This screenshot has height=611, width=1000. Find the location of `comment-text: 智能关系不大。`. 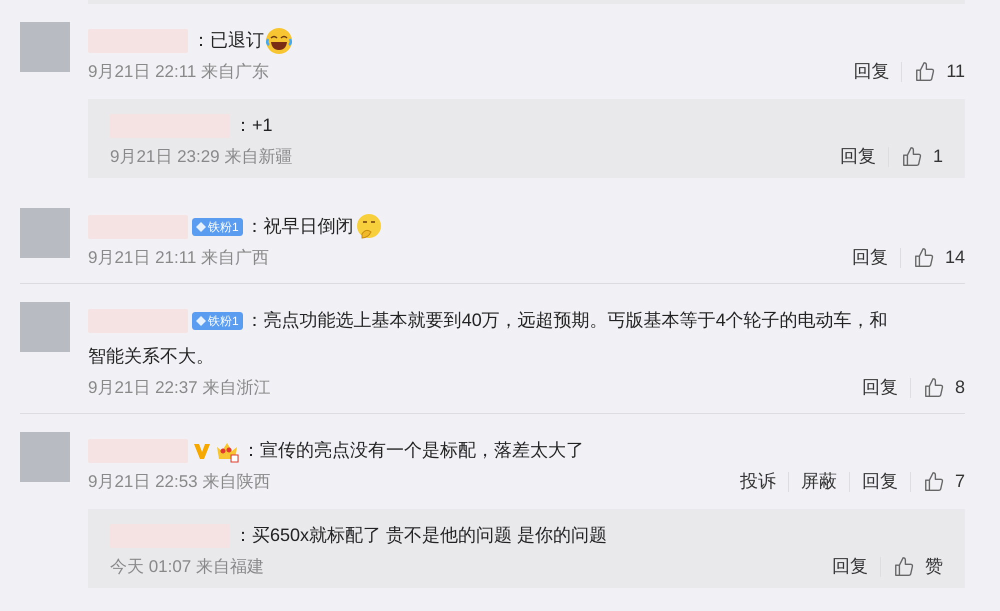

comment-text: 智能关系不大。 is located at coordinates (151, 356).